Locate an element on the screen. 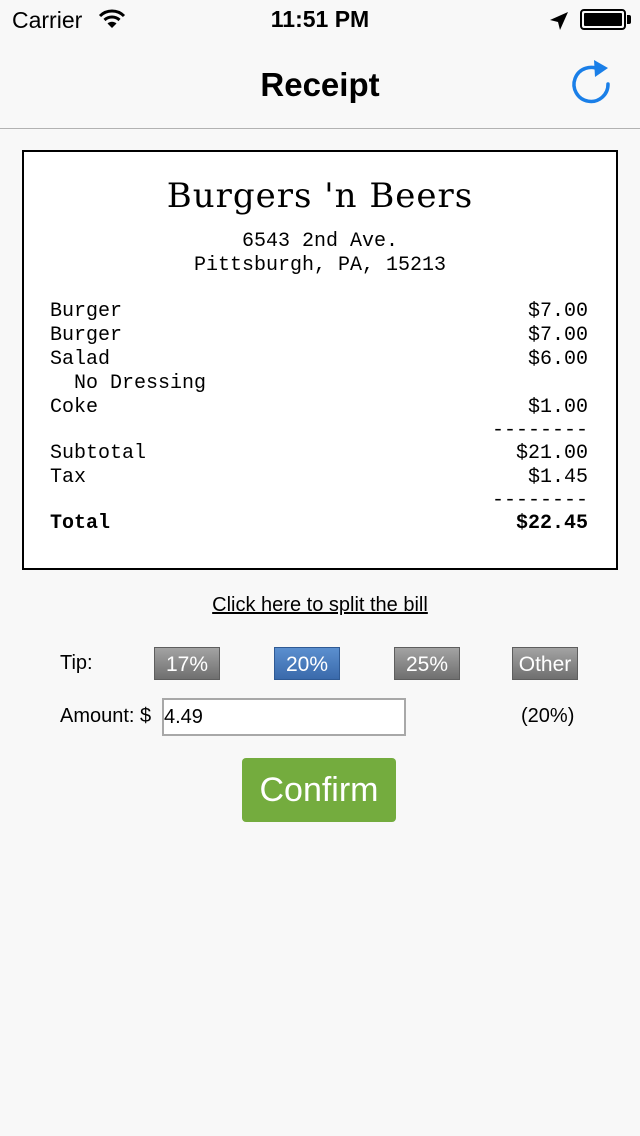 This screenshot has height=1136, width=640. item-name: Salad is located at coordinates (80, 359).